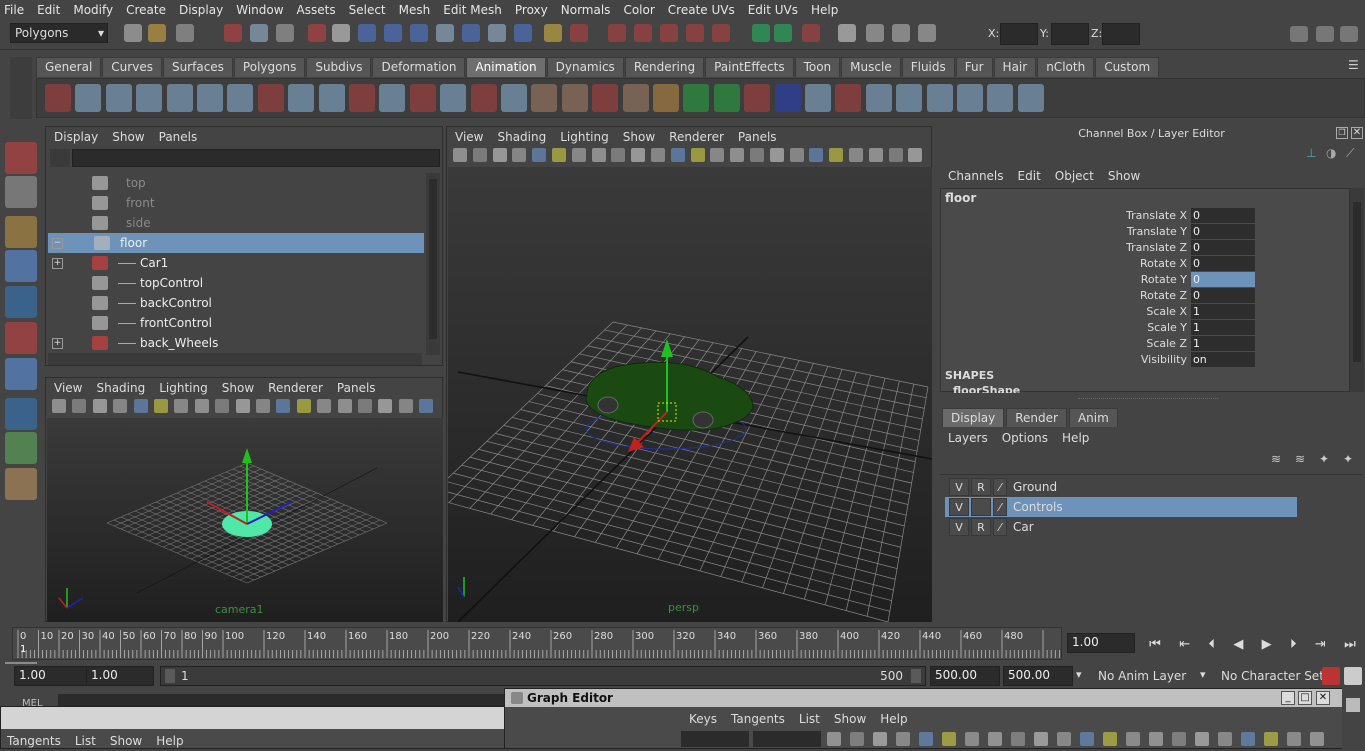 This screenshot has width=1365, height=751. I want to click on play-backward-icon: ◀, so click(1238, 644).